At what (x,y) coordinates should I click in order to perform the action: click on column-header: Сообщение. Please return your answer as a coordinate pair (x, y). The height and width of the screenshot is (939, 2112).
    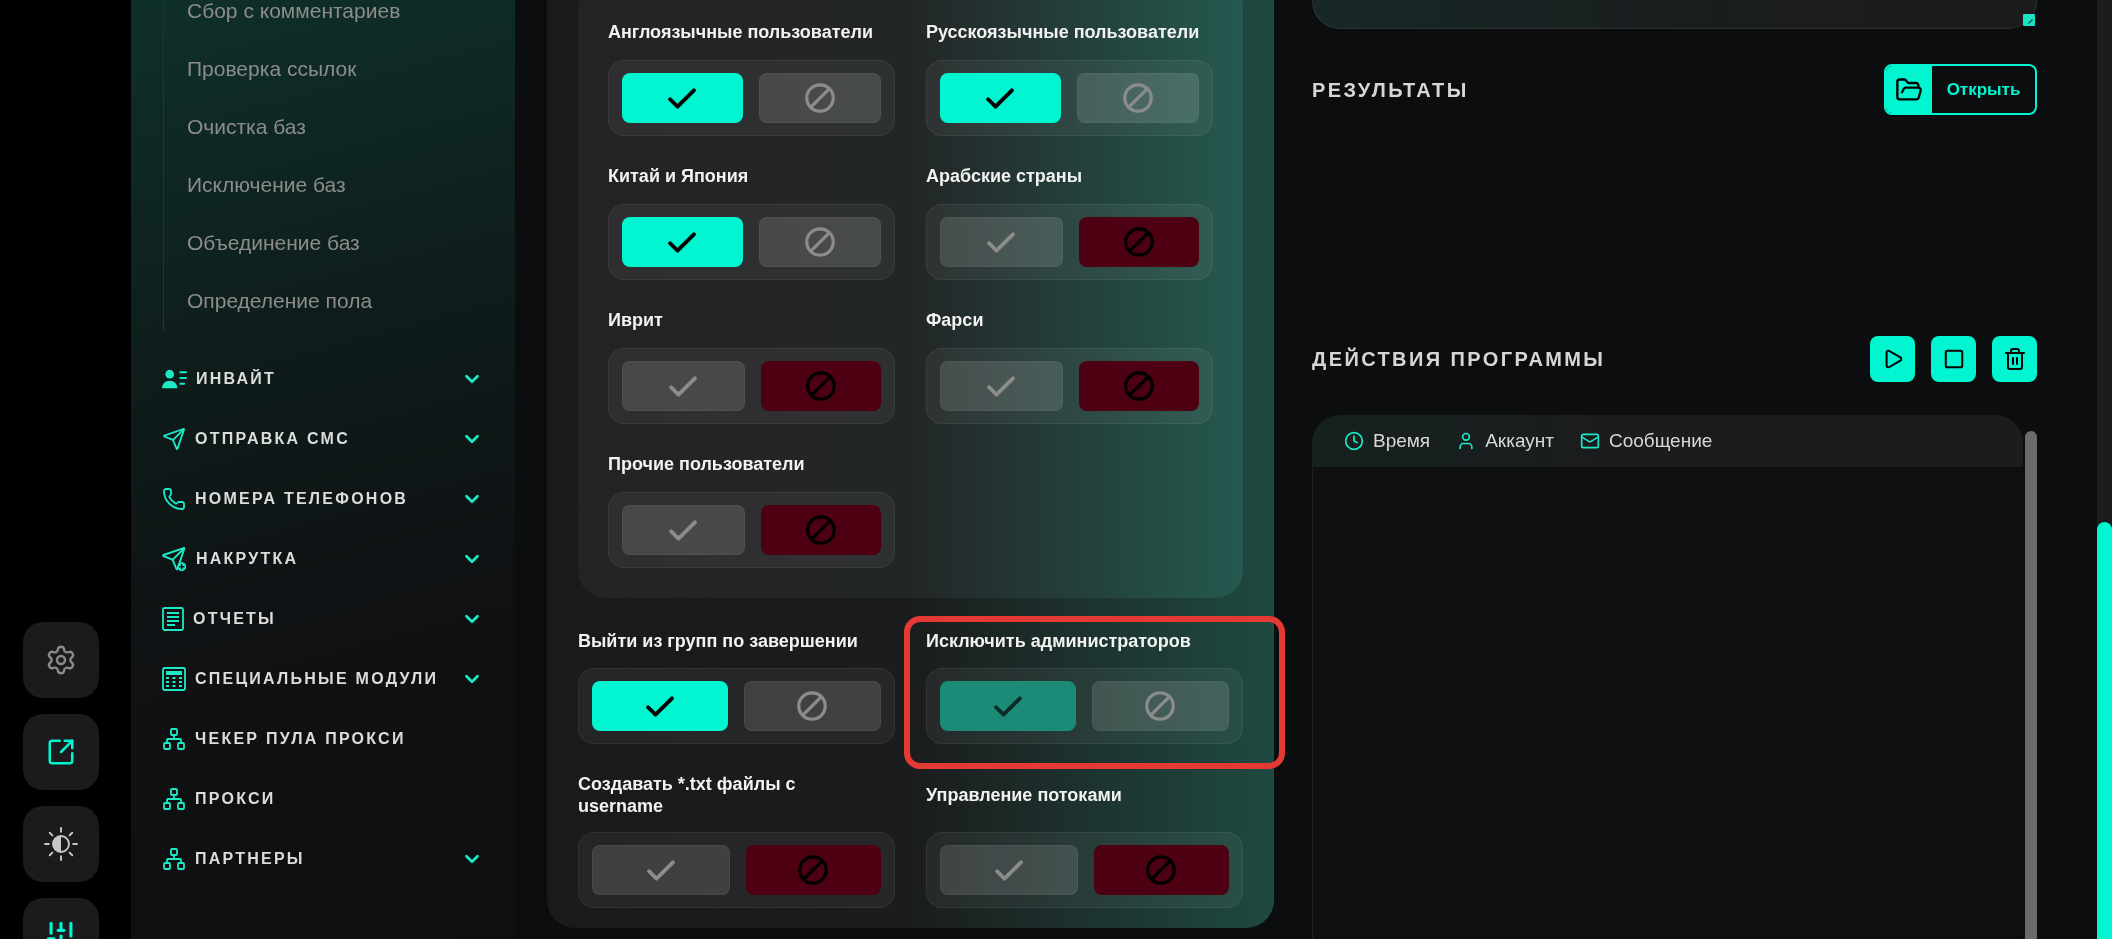
    Looking at the image, I should click on (1660, 440).